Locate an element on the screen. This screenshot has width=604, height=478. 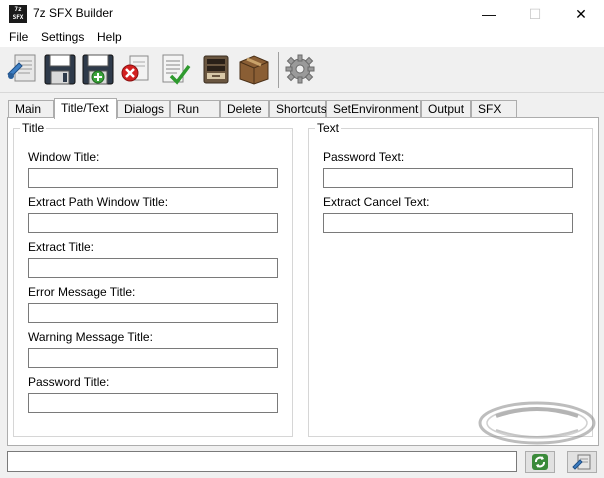
tab-run: Run is located at coordinates (195, 109).